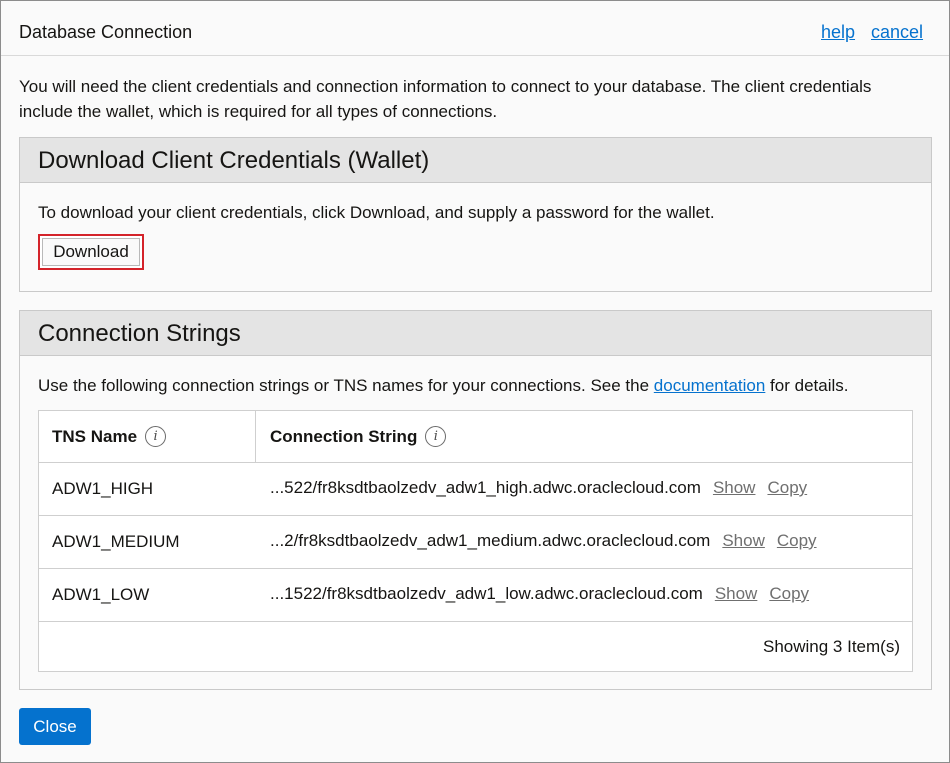  Describe the element at coordinates (831, 646) in the screenshot. I see `item-count: Showing 3 Item(s)` at that location.